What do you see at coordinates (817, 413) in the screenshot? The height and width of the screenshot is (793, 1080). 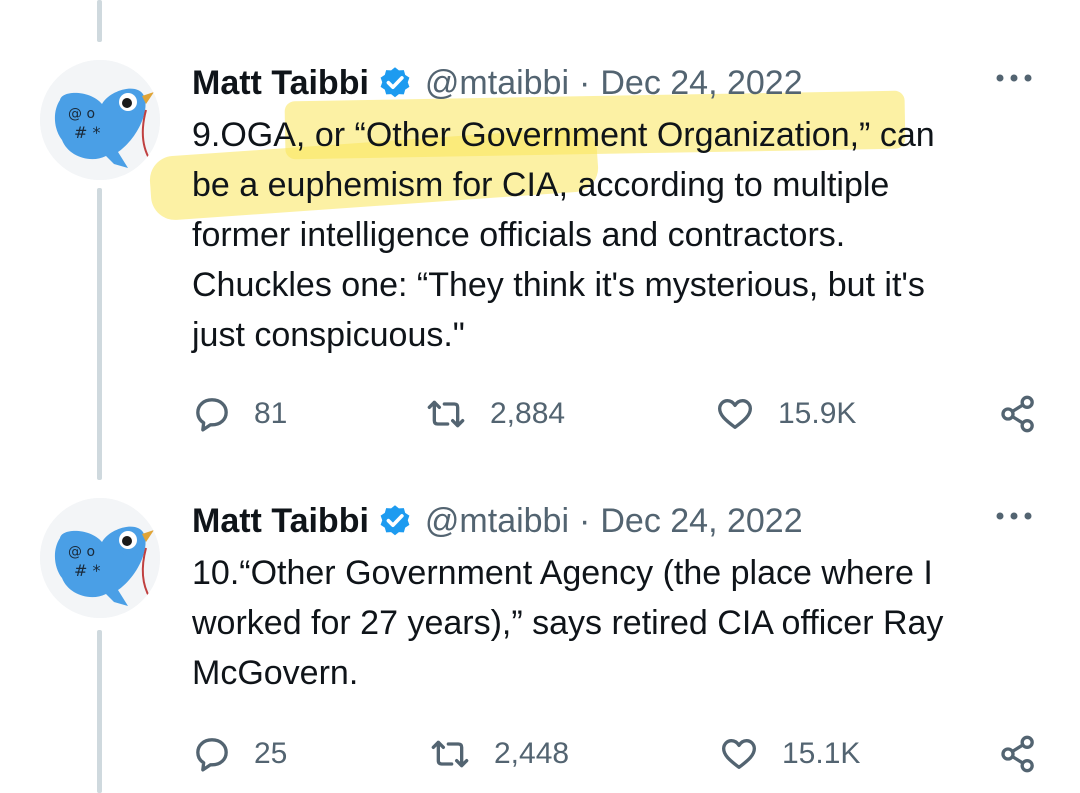 I see `like-count: 15.9K` at bounding box center [817, 413].